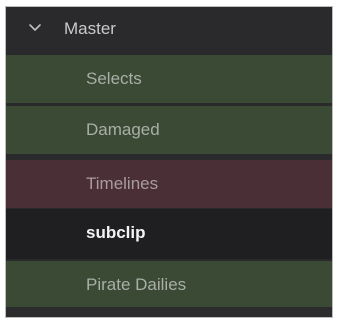 This screenshot has width=343, height=324. I want to click on bin-item-label: Pirate Dailies, so click(136, 284).